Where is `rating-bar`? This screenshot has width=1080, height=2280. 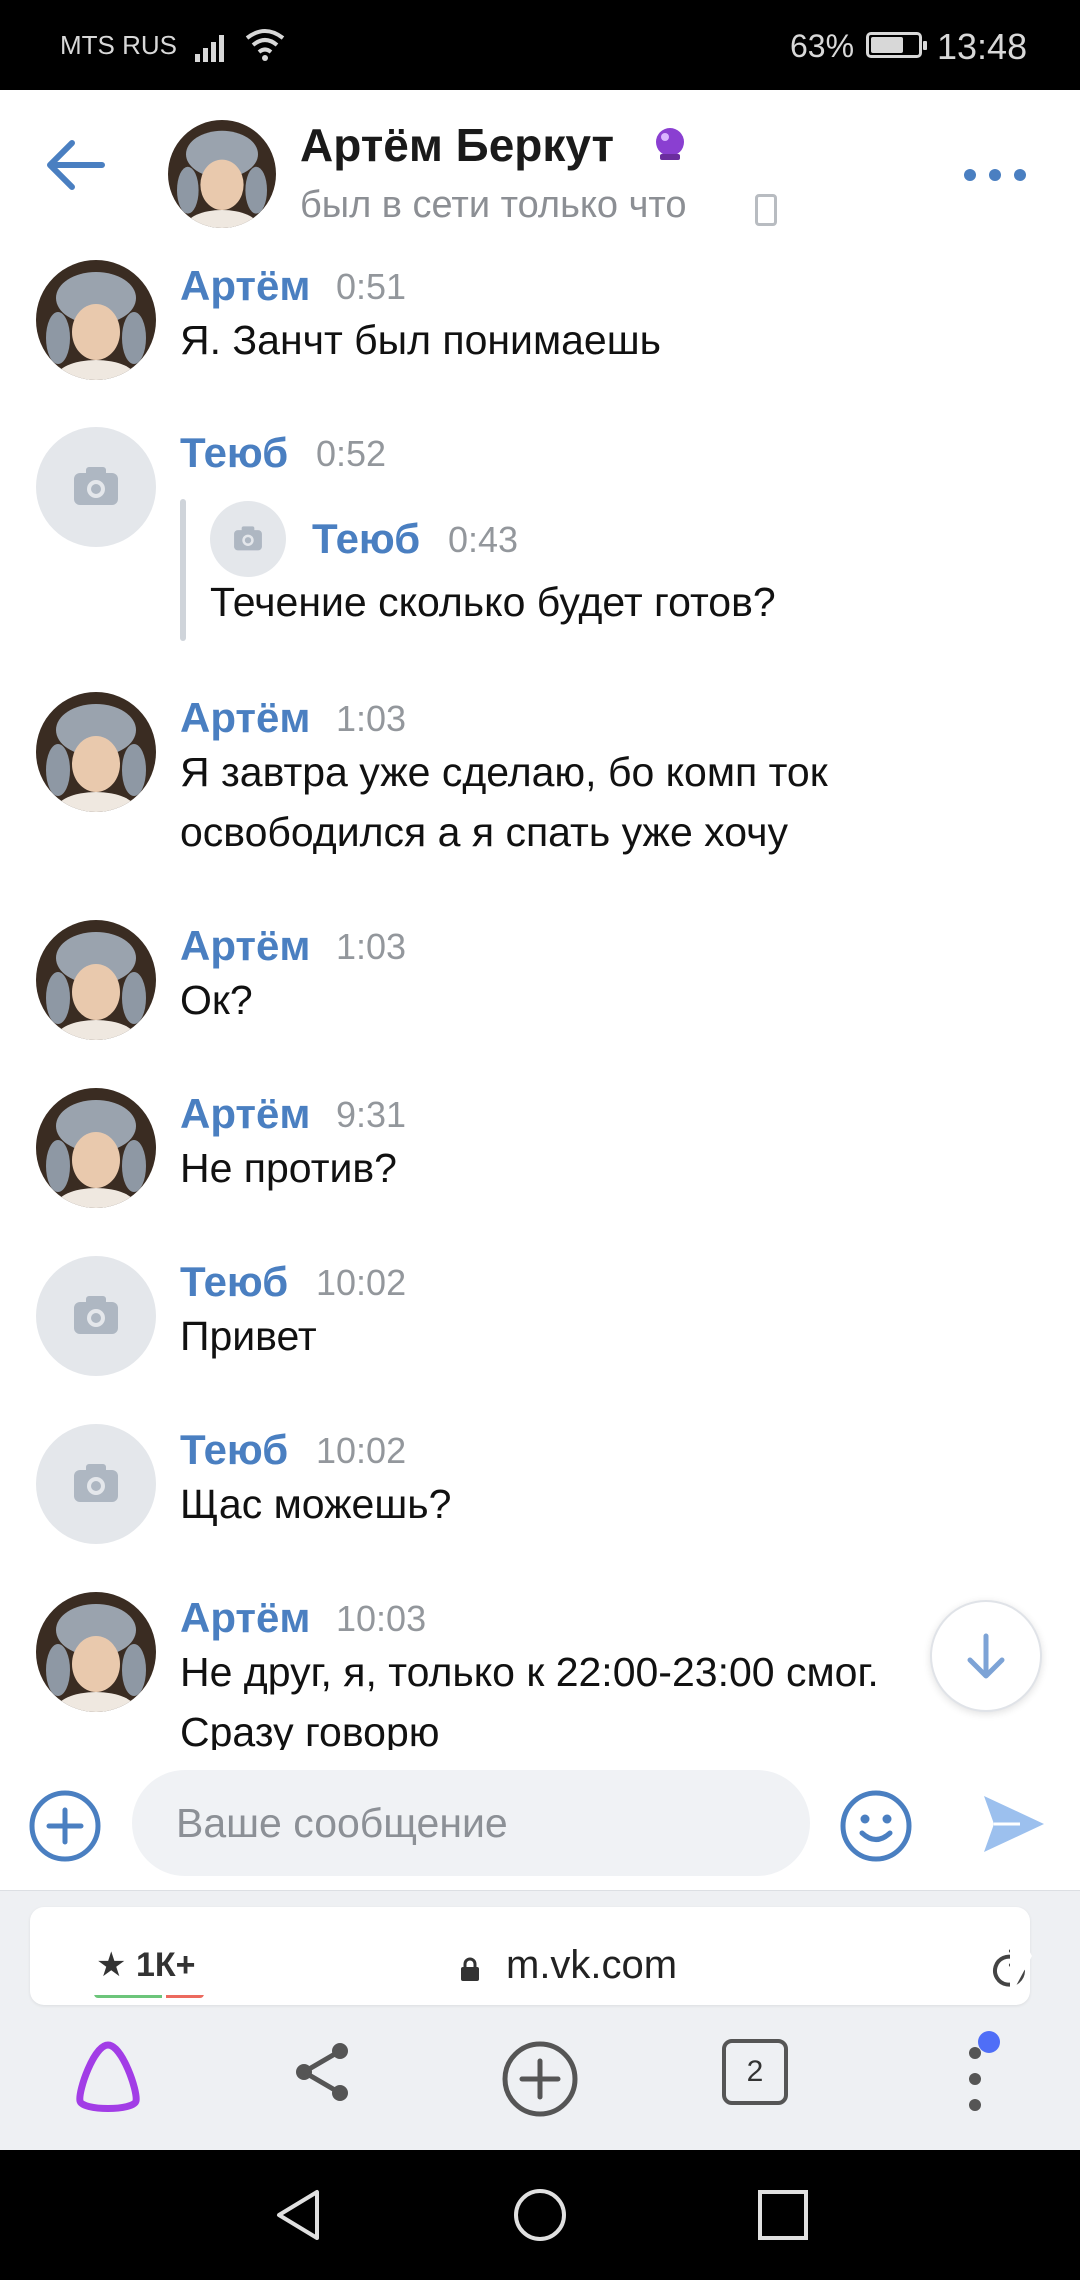
rating-bar is located at coordinates (149, 1994).